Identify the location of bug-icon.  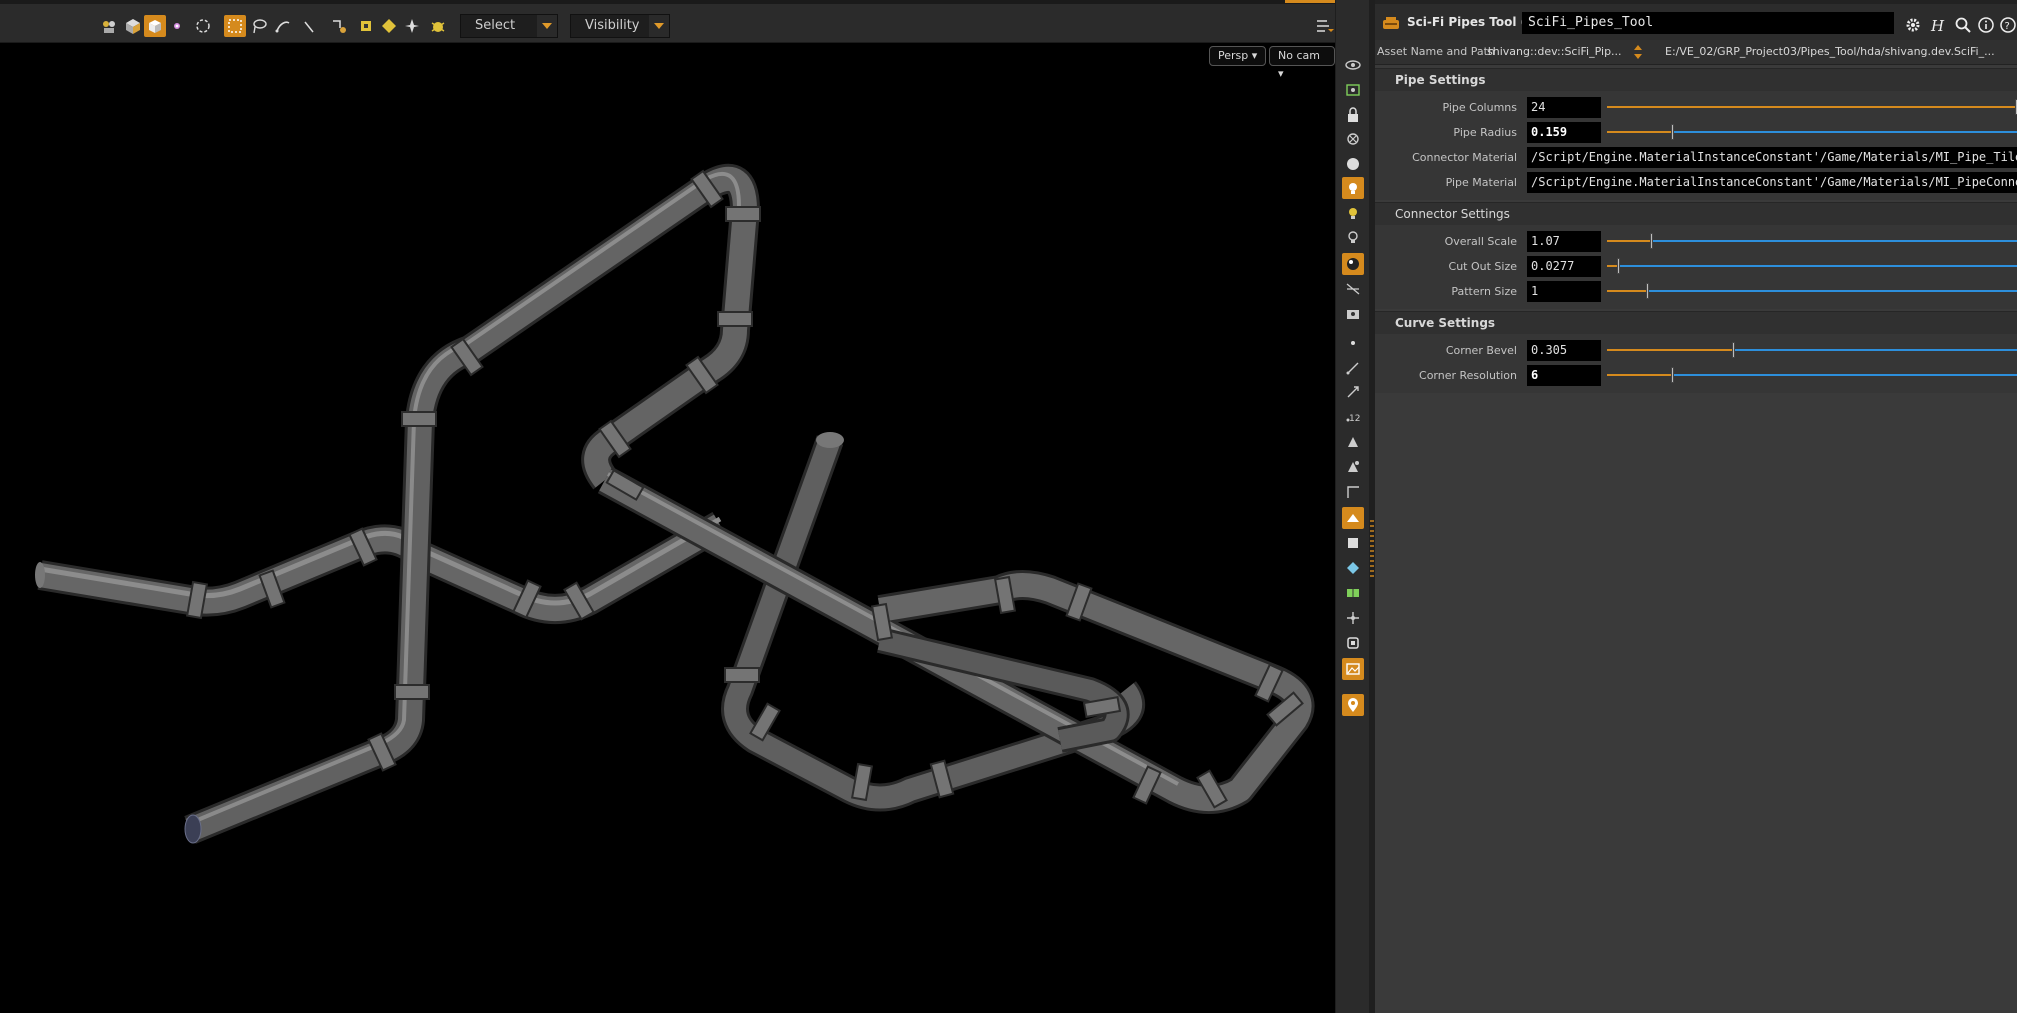
(438, 26).